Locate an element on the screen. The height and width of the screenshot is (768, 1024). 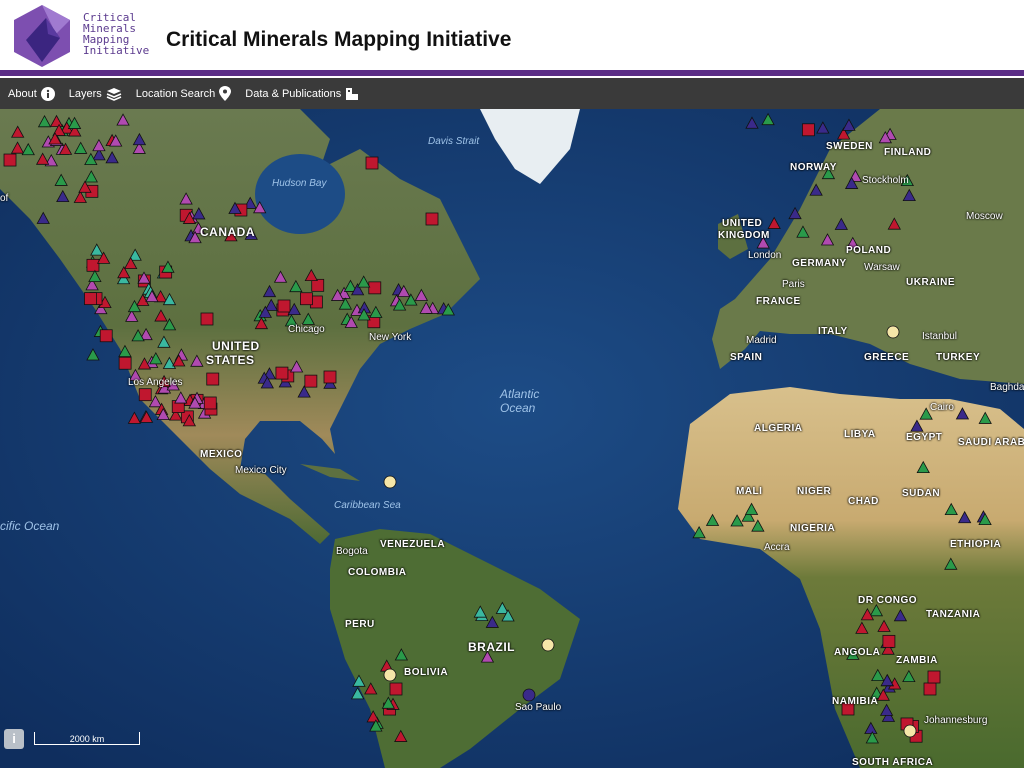
nav-layers: Layers is located at coordinates (95, 94).